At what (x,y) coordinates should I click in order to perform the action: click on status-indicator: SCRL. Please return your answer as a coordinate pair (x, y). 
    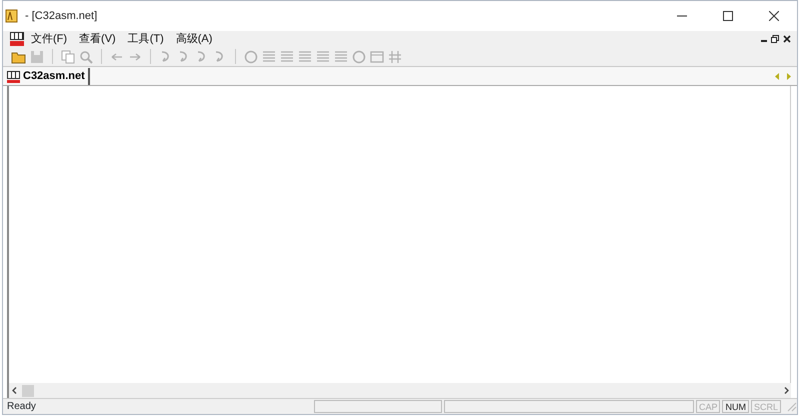
    Looking at the image, I should click on (765, 406).